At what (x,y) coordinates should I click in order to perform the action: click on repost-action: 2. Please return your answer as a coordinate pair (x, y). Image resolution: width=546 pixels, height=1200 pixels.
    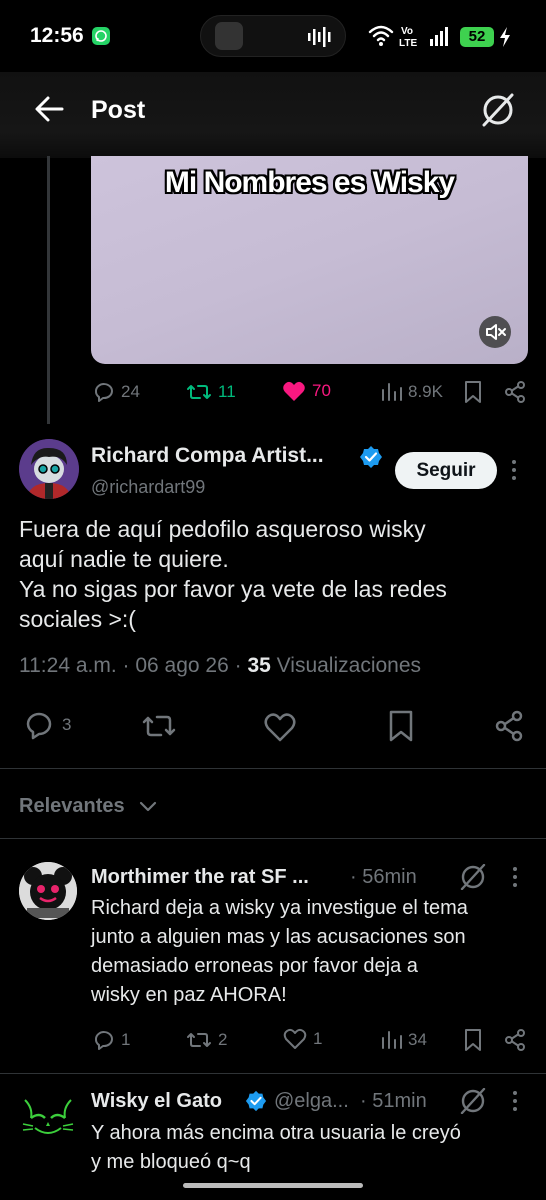
    Looking at the image, I should click on (206, 1040).